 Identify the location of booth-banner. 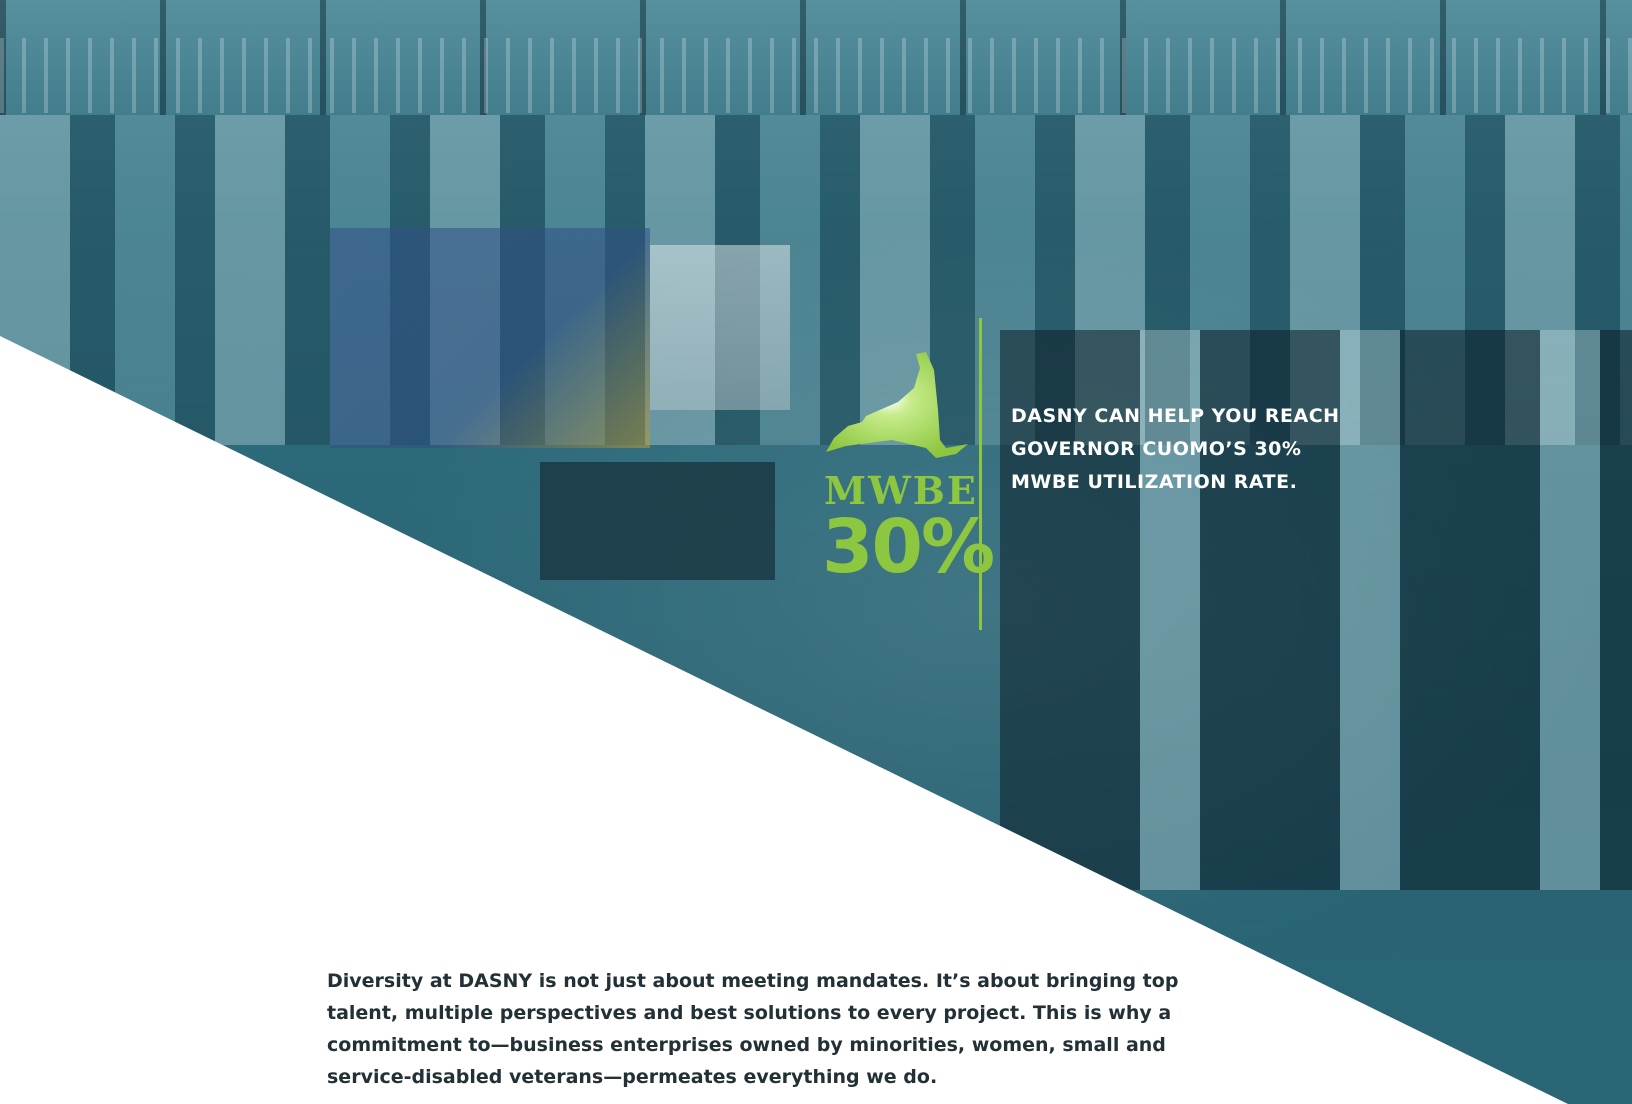
(720, 327).